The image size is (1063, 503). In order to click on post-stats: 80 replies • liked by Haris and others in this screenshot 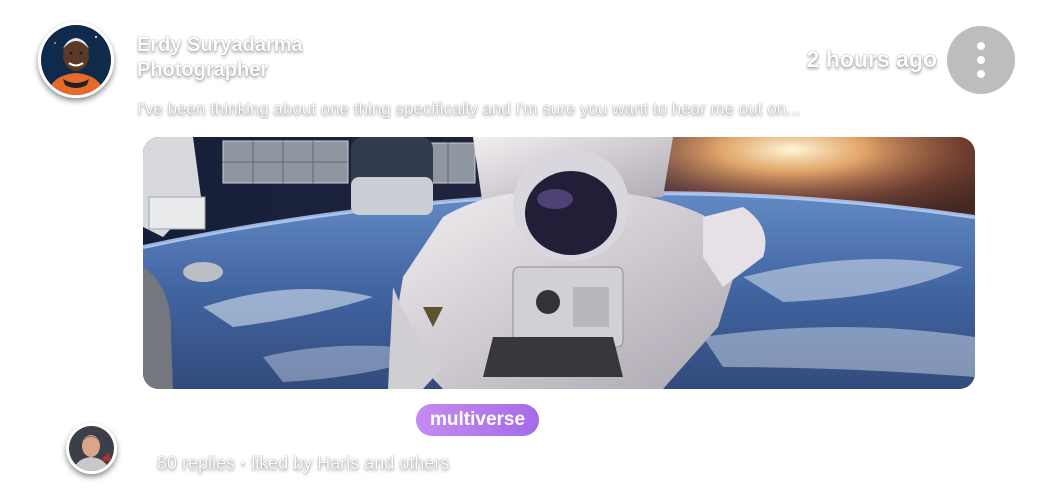, I will do `click(303, 463)`.